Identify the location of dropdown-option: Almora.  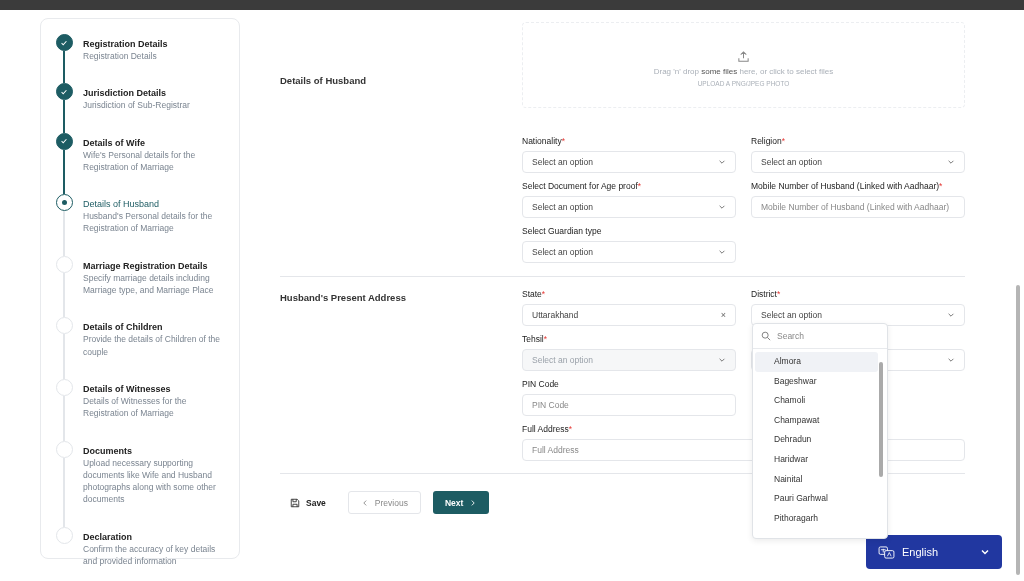
(816, 362).